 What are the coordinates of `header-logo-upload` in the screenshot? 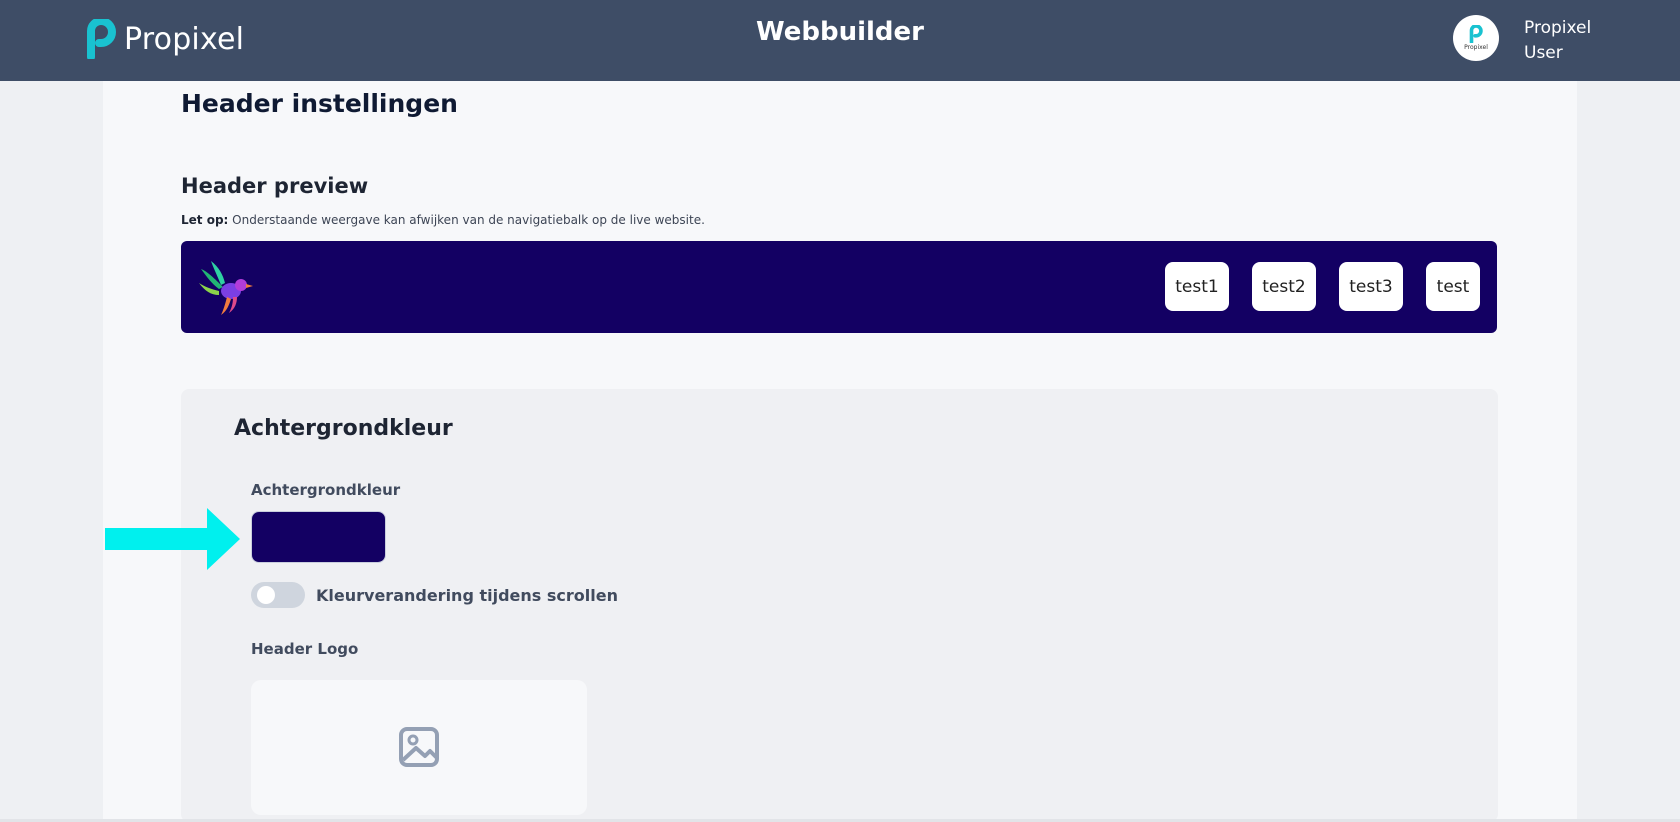 It's located at (419, 747).